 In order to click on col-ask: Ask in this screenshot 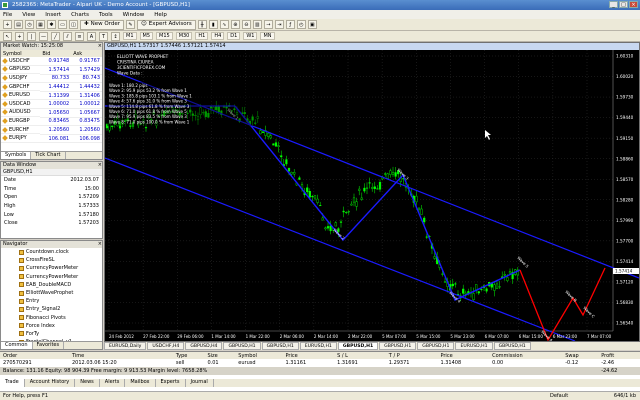, I will do `click(86, 53)`.